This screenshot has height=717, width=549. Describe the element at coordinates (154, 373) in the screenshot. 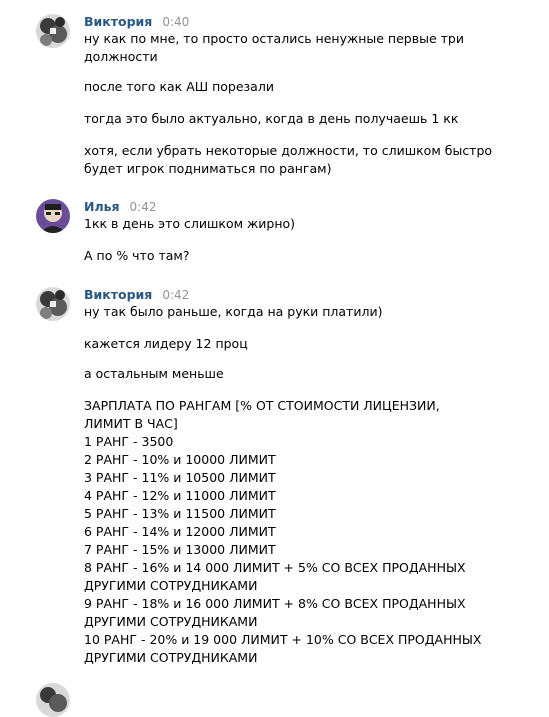

I see `message-text: а остальным меньше` at that location.